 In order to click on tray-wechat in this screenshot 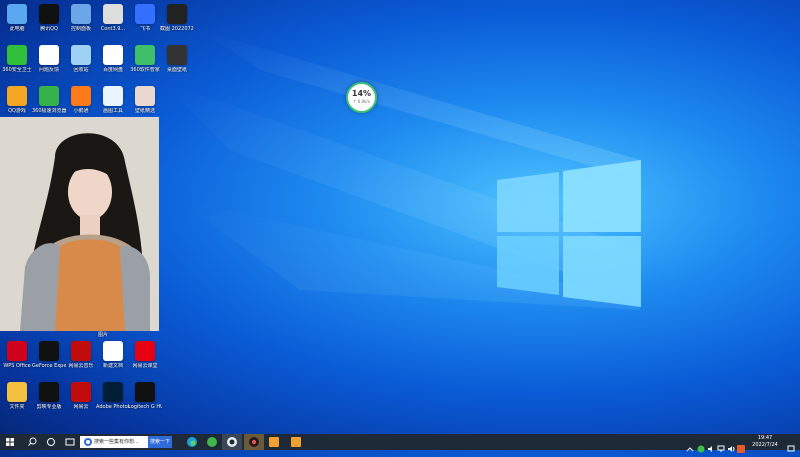, I will do `click(701, 445)`.